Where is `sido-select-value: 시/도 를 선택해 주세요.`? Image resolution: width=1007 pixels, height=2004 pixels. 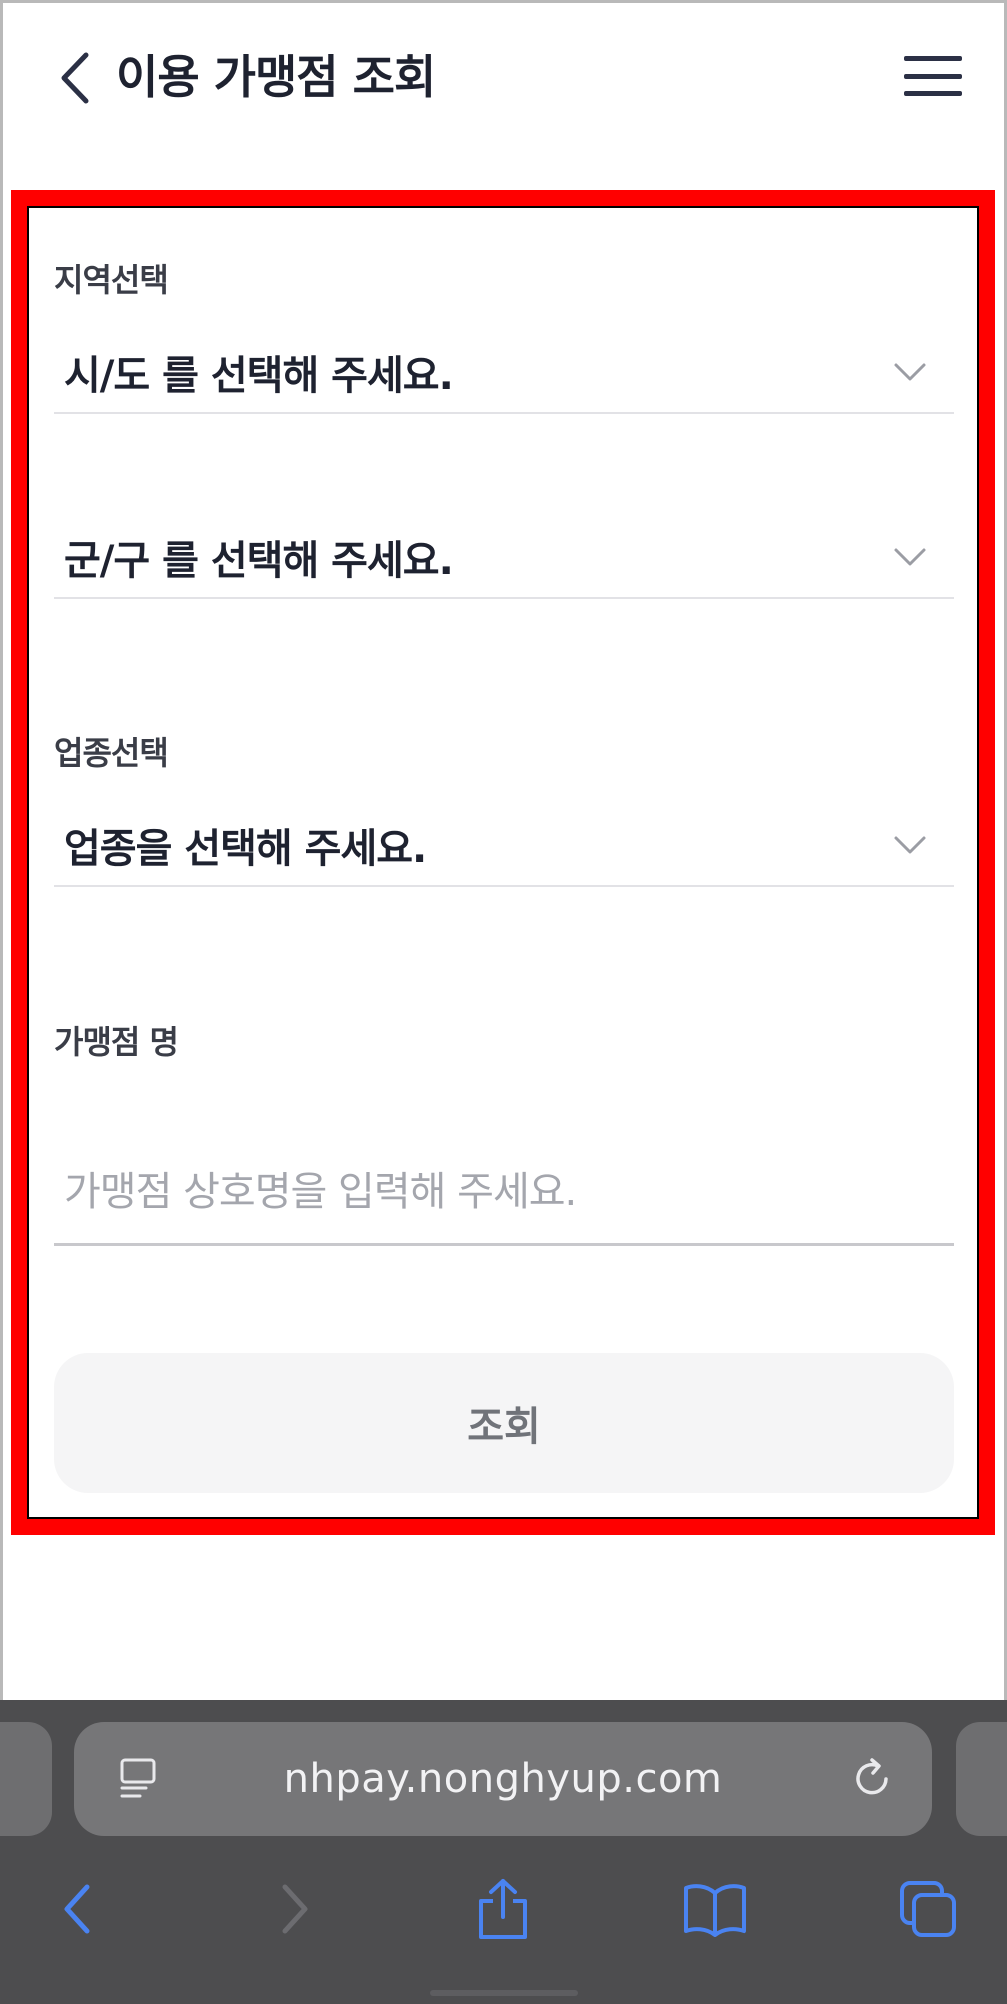 sido-select-value: 시/도 를 선택해 주세요. is located at coordinates (259, 376).